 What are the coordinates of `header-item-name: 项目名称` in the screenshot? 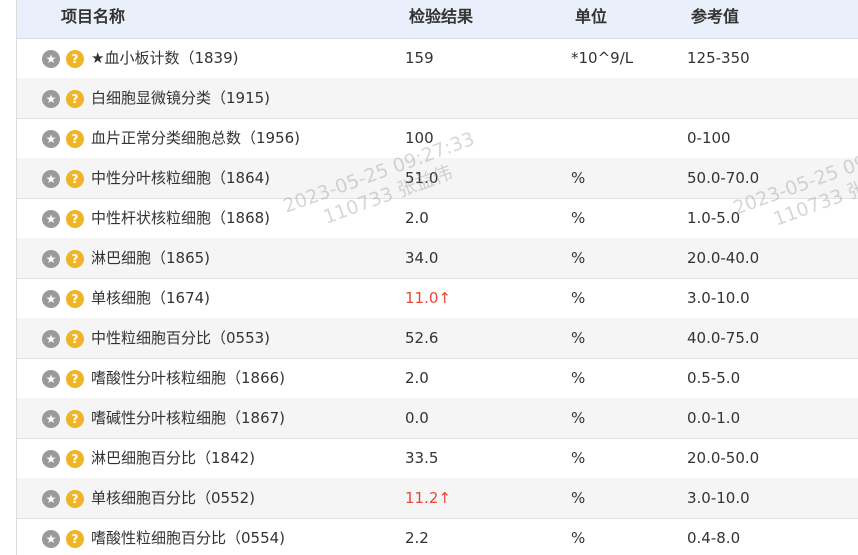 It's located at (93, 19).